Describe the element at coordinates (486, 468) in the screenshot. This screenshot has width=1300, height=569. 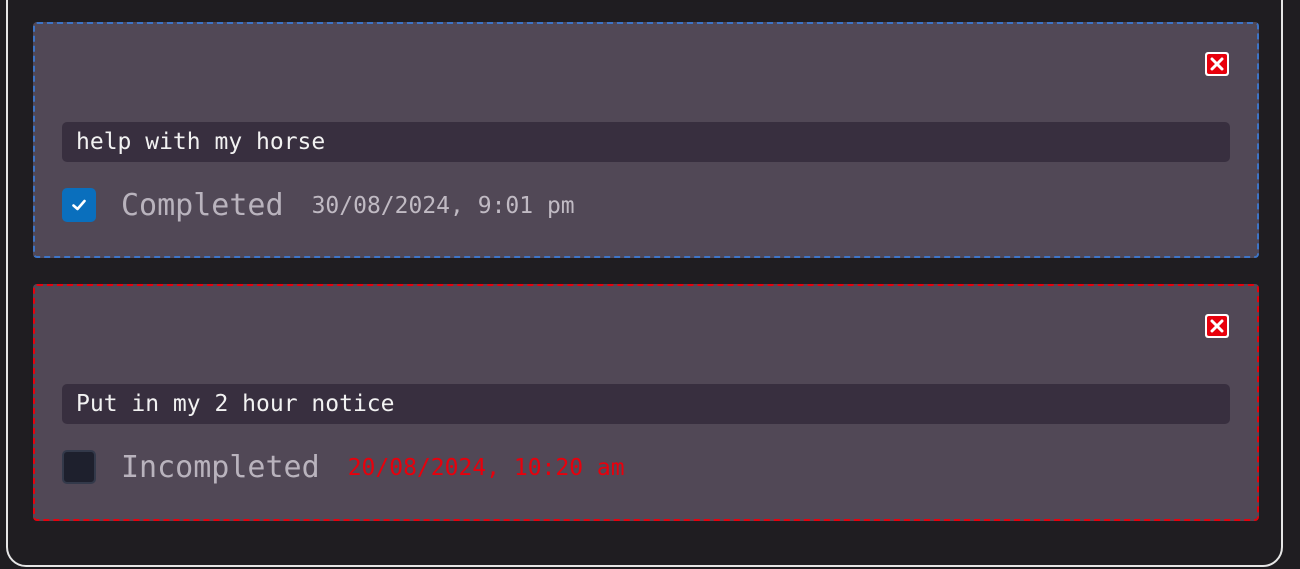
I see `todo-timestamp: 20/08/2024, 10:20 am` at that location.